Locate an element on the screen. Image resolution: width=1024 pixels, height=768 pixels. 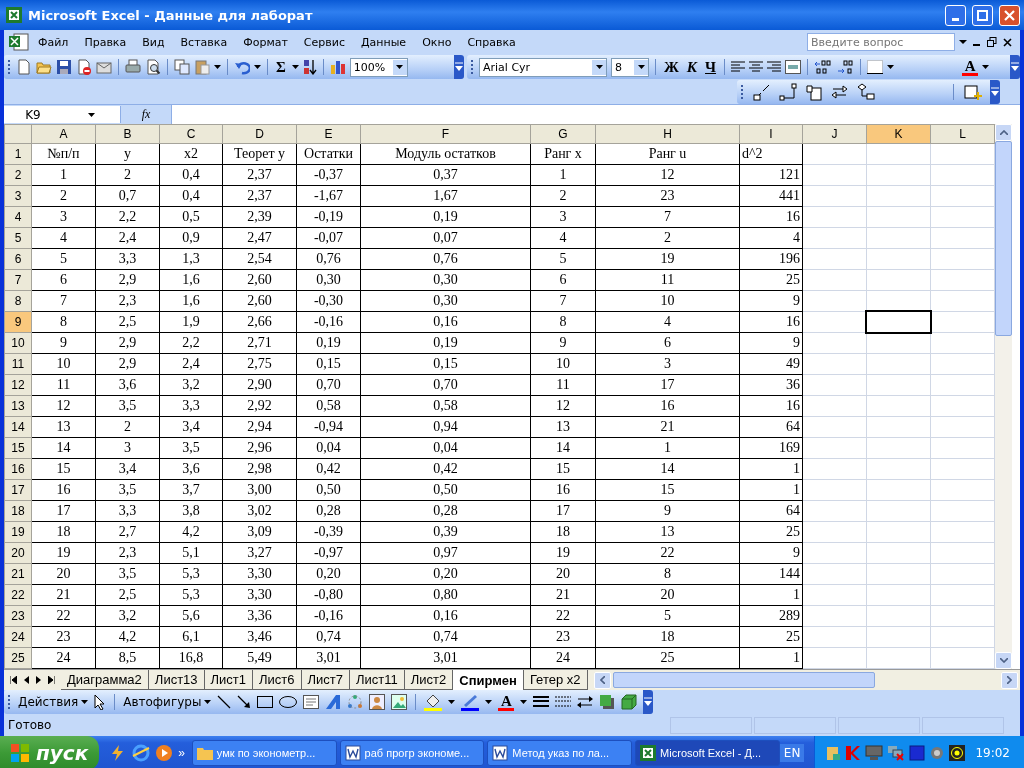
line-style-icon is located at coordinates (541, 702).